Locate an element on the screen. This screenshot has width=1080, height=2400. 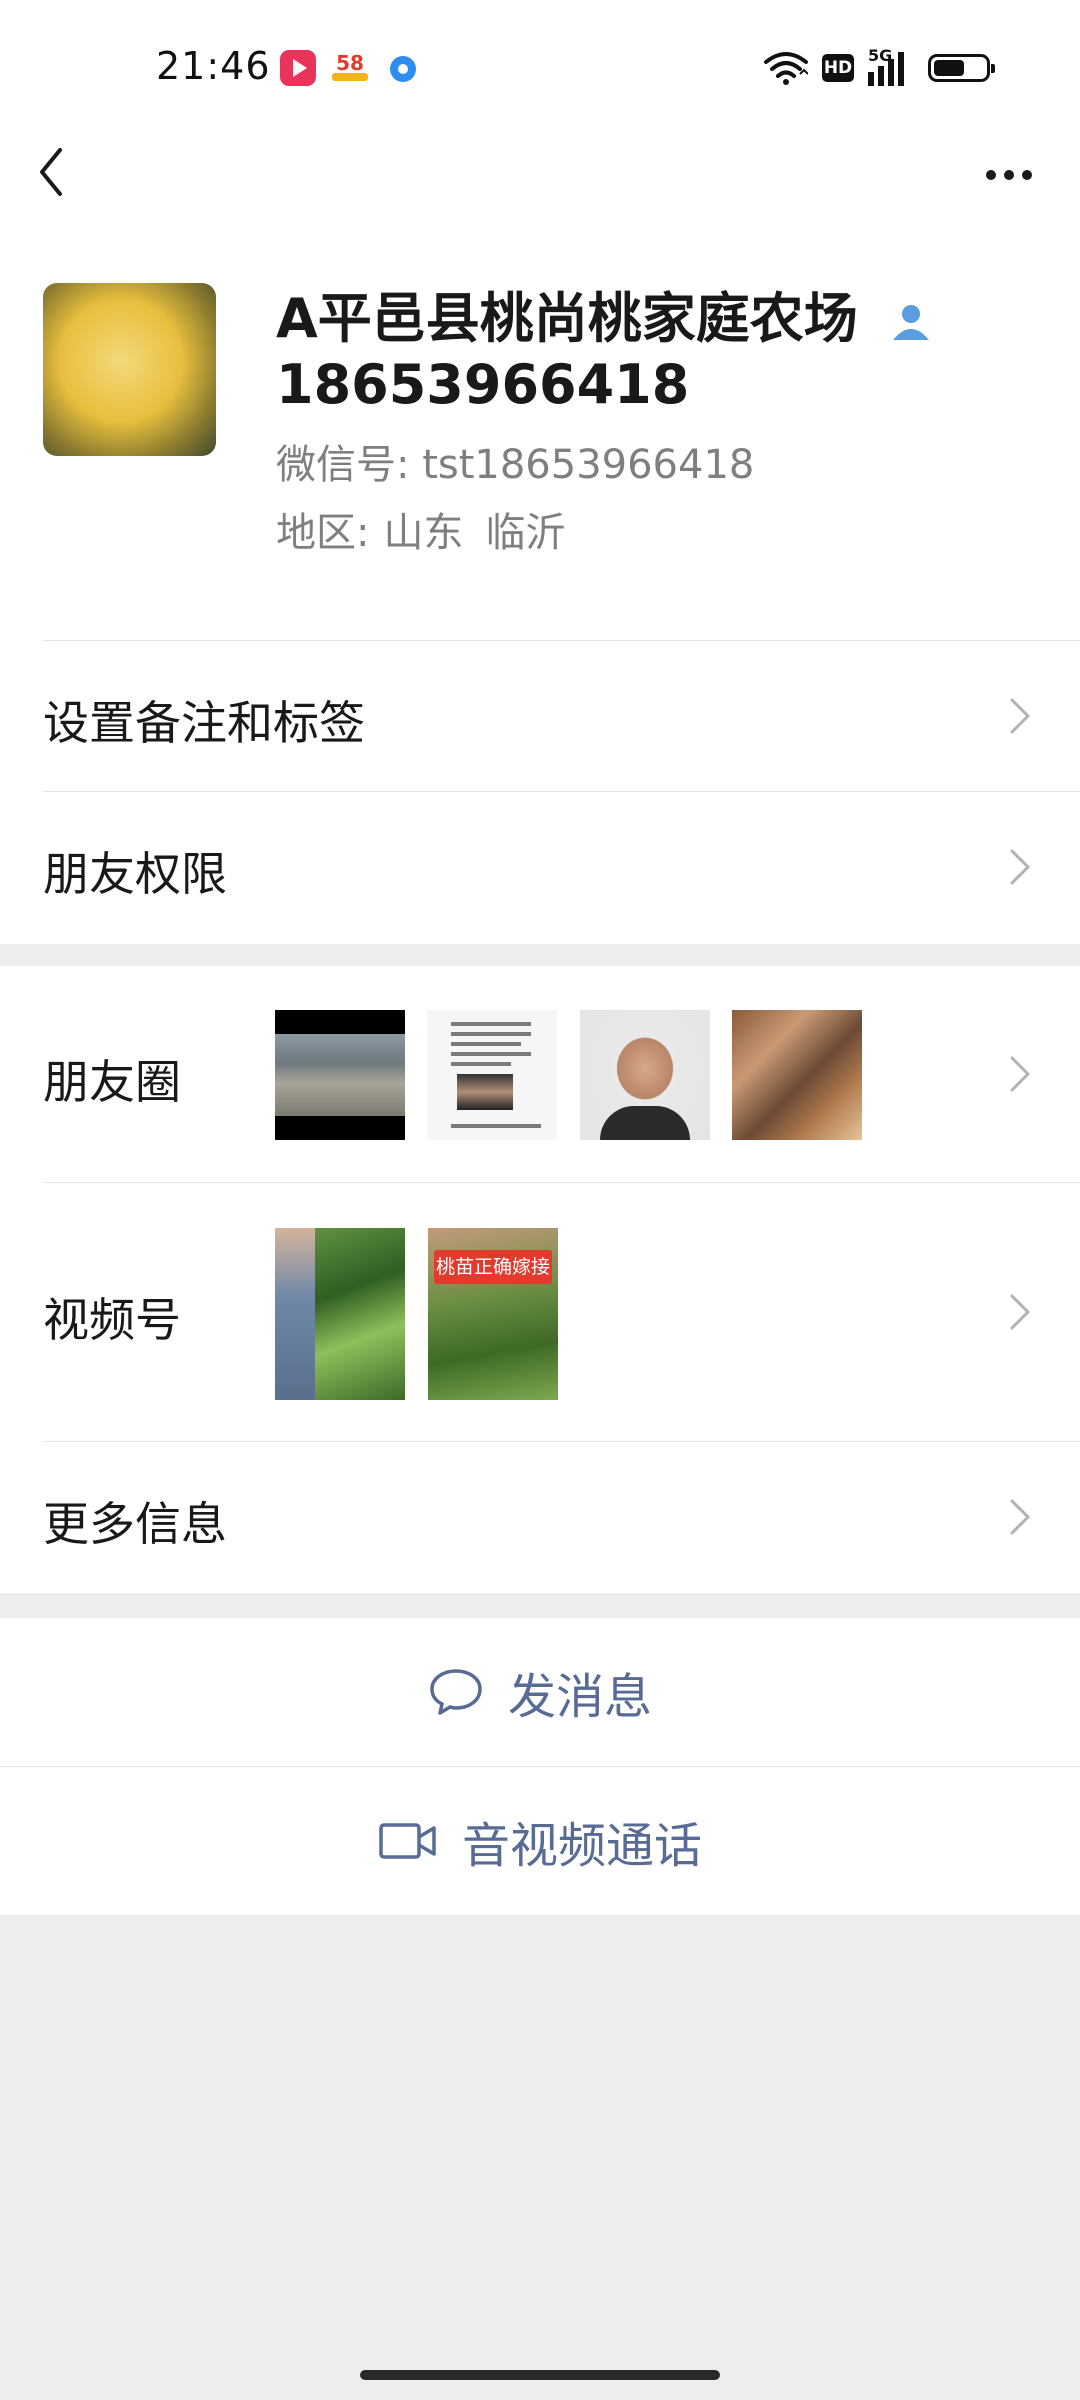
wifi-icon is located at coordinates (786, 68).